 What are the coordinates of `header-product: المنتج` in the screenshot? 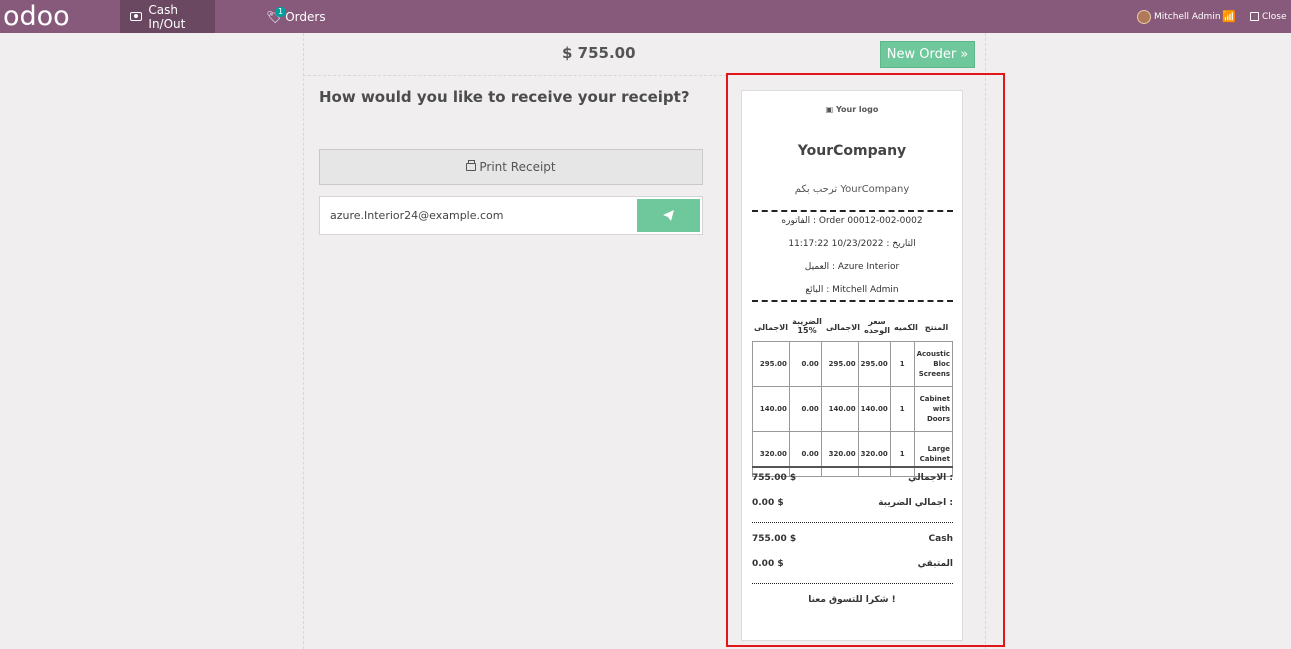 It's located at (936, 327).